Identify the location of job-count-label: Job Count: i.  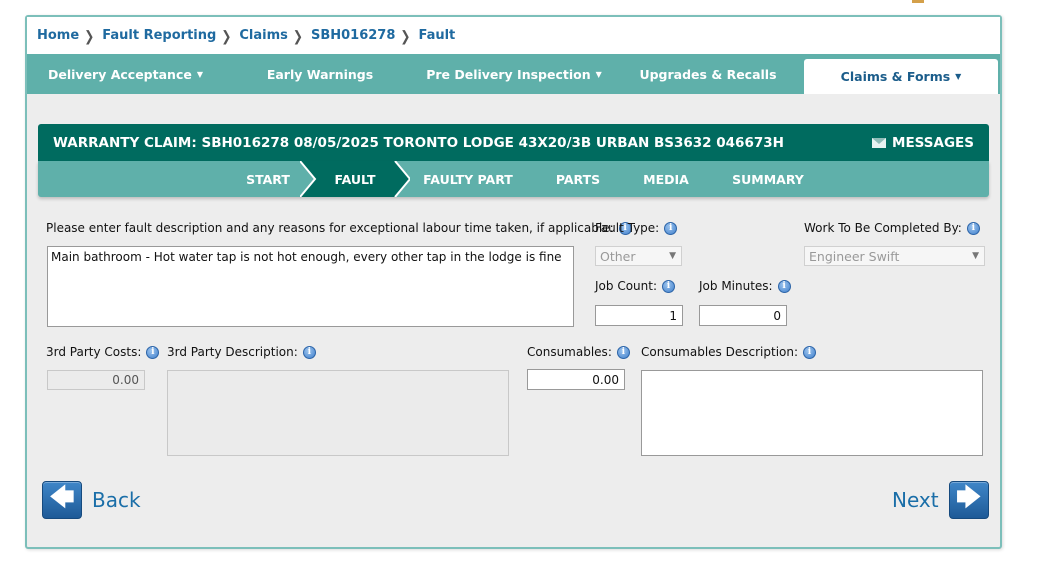
(635, 286).